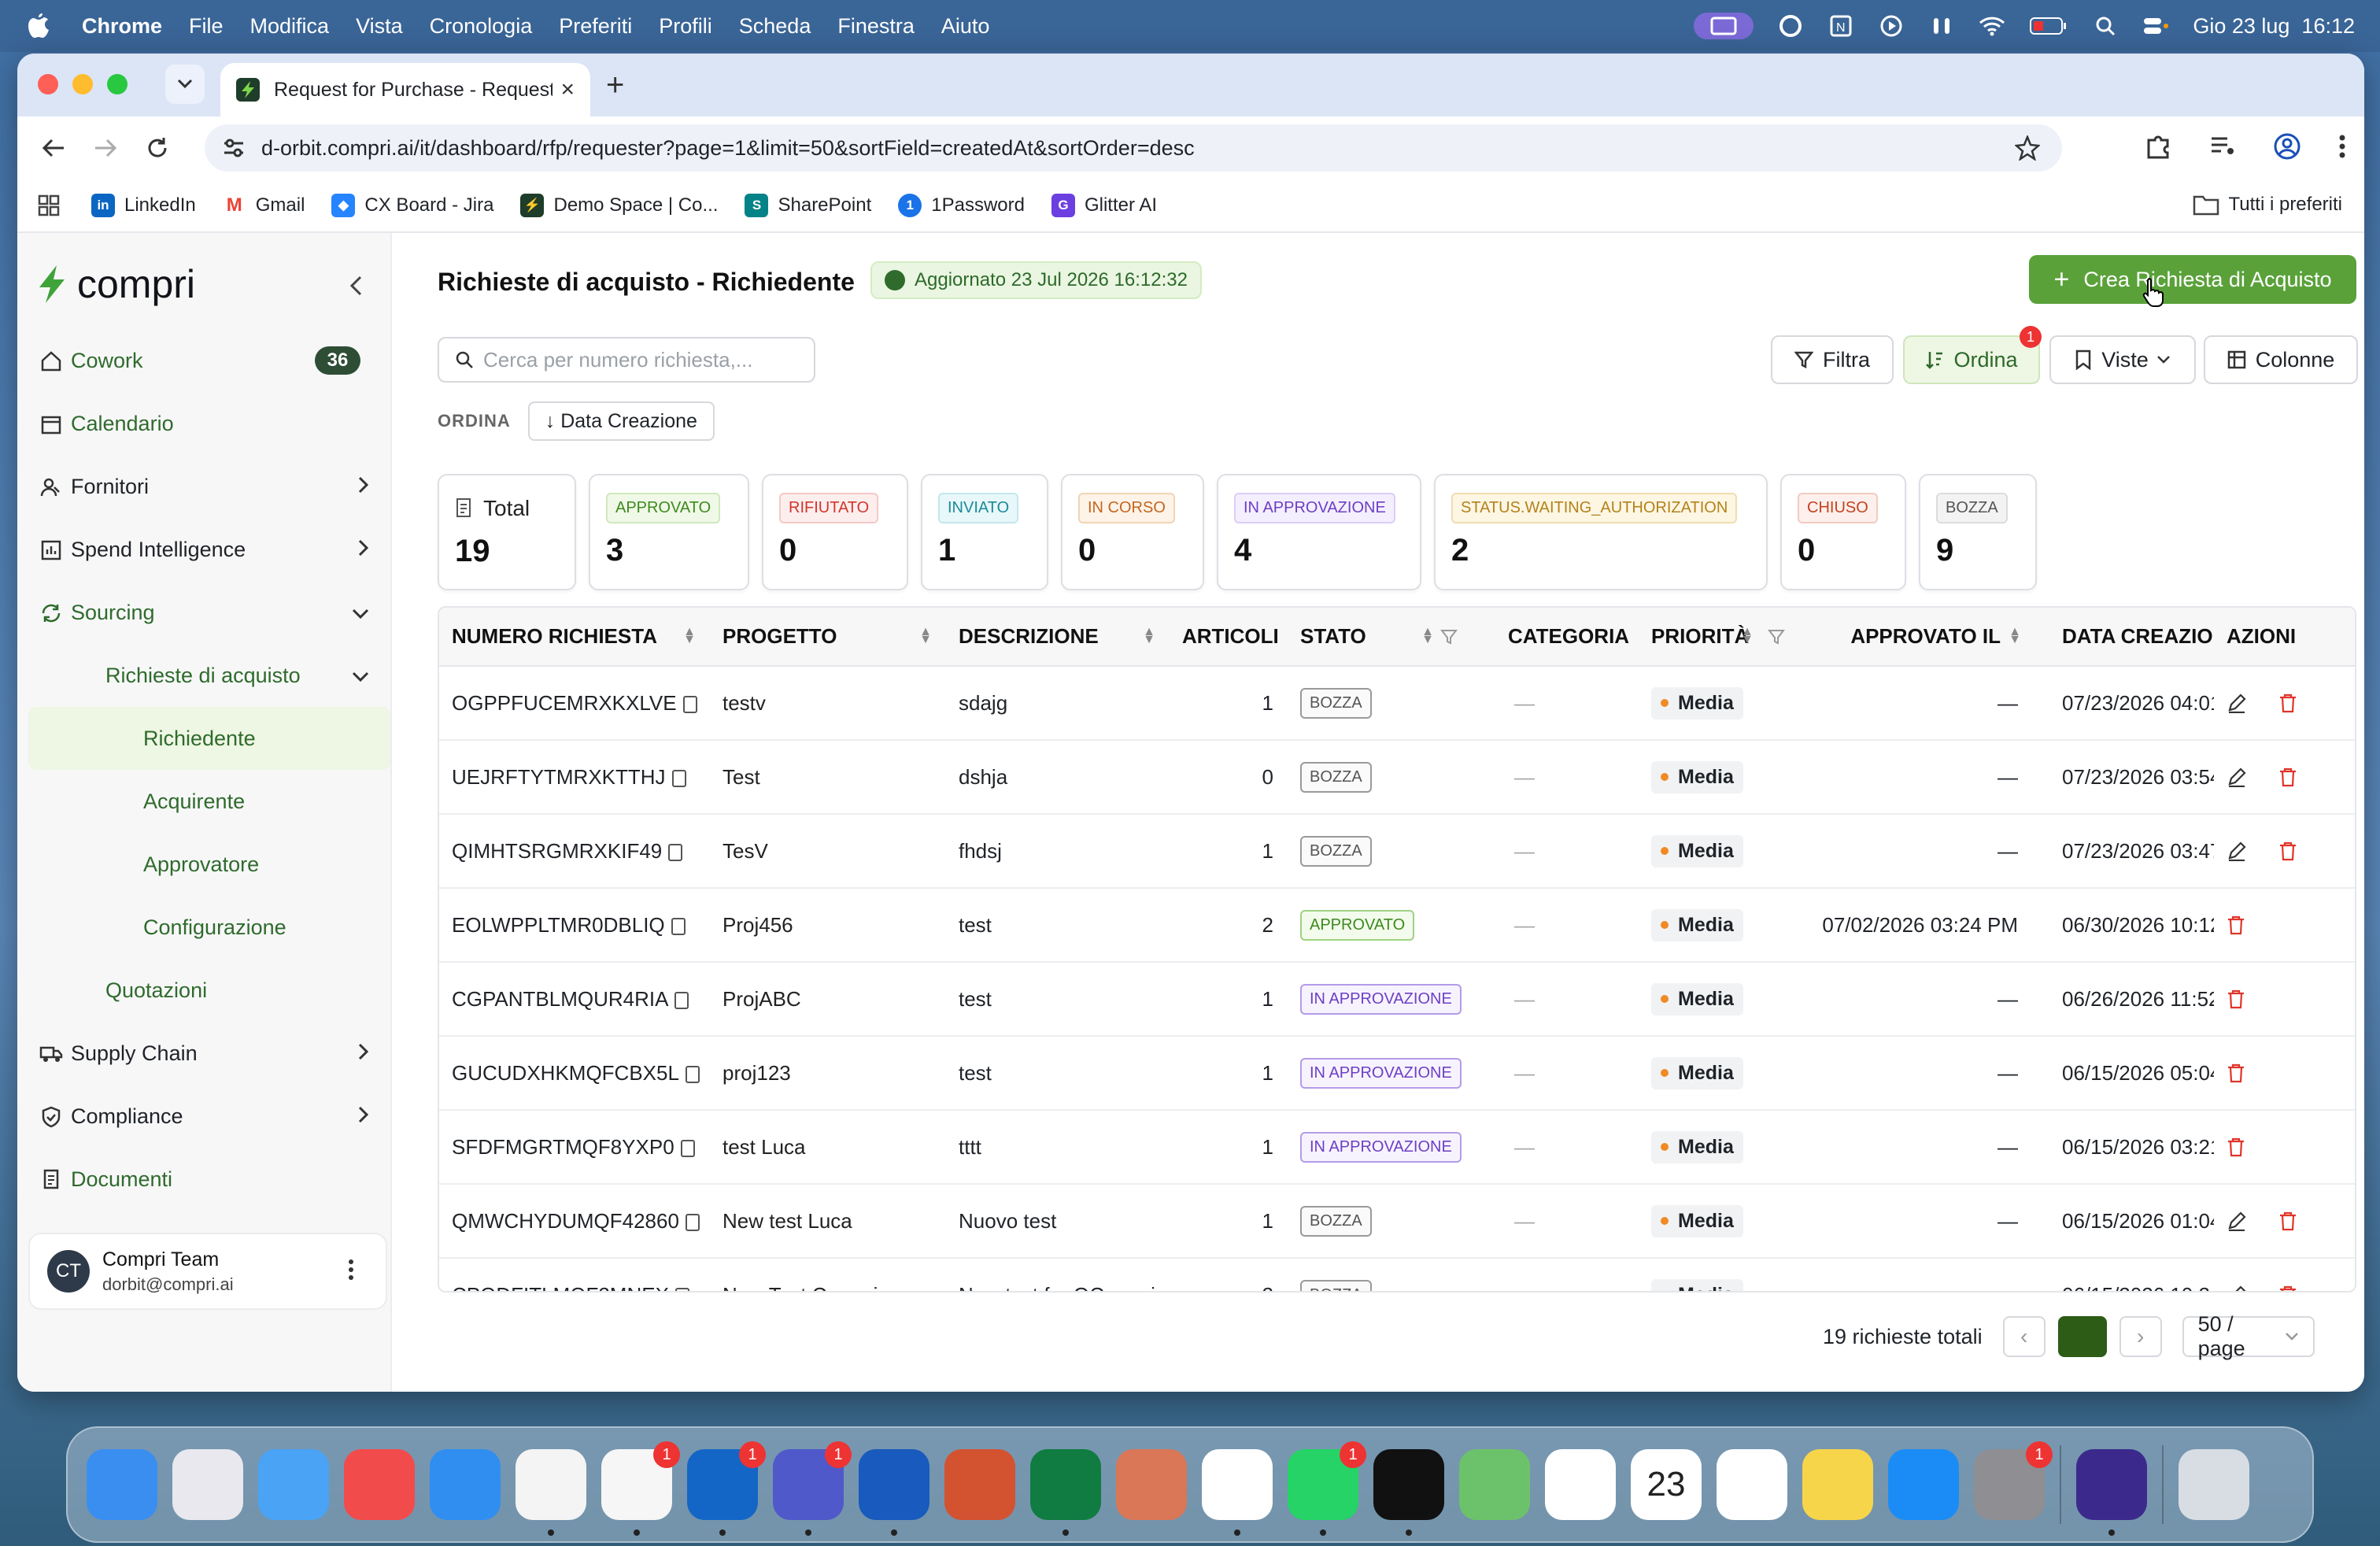 The height and width of the screenshot is (1546, 2380). What do you see at coordinates (209, 487) in the screenshot?
I see `sidebar-item-fornitori: Fornitori` at bounding box center [209, 487].